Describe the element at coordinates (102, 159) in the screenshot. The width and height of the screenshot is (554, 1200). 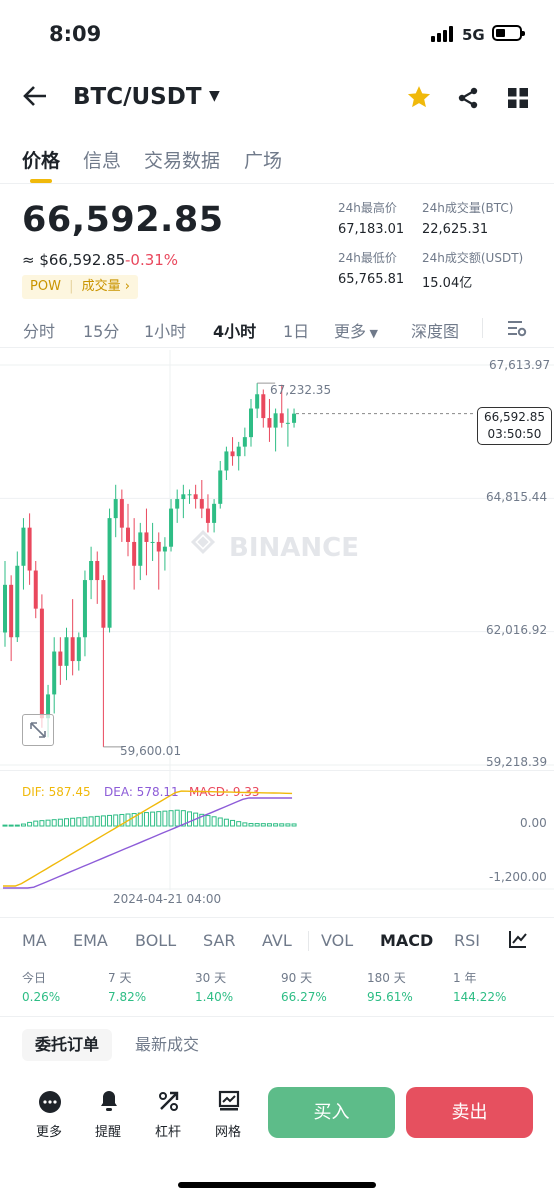
I see `tab-info: 信息` at that location.